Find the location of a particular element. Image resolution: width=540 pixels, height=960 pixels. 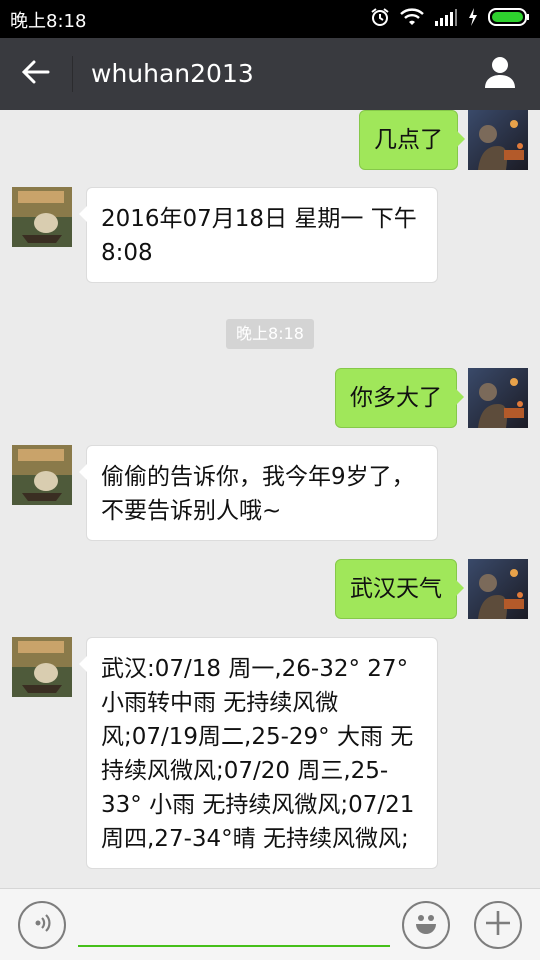

voice-icon is located at coordinates (42, 925).